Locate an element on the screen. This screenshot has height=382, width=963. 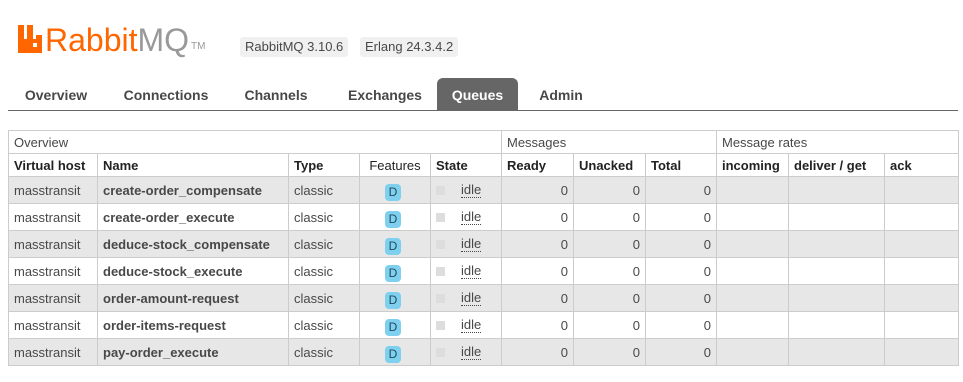
queue-name-link: pay-order_execute is located at coordinates (193, 352).